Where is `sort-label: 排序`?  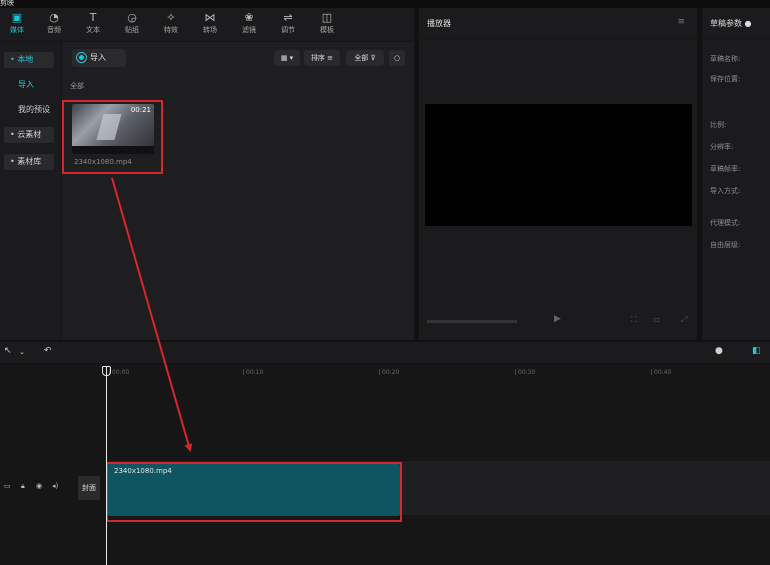
sort-label: 排序 is located at coordinates (317, 58).